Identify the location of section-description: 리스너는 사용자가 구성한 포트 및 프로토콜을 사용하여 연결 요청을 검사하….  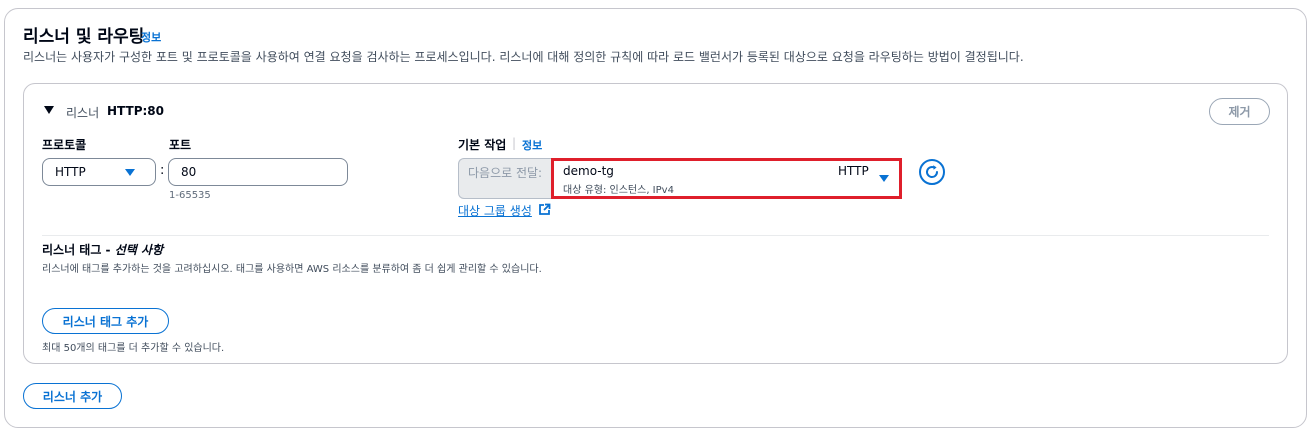
(523, 57).